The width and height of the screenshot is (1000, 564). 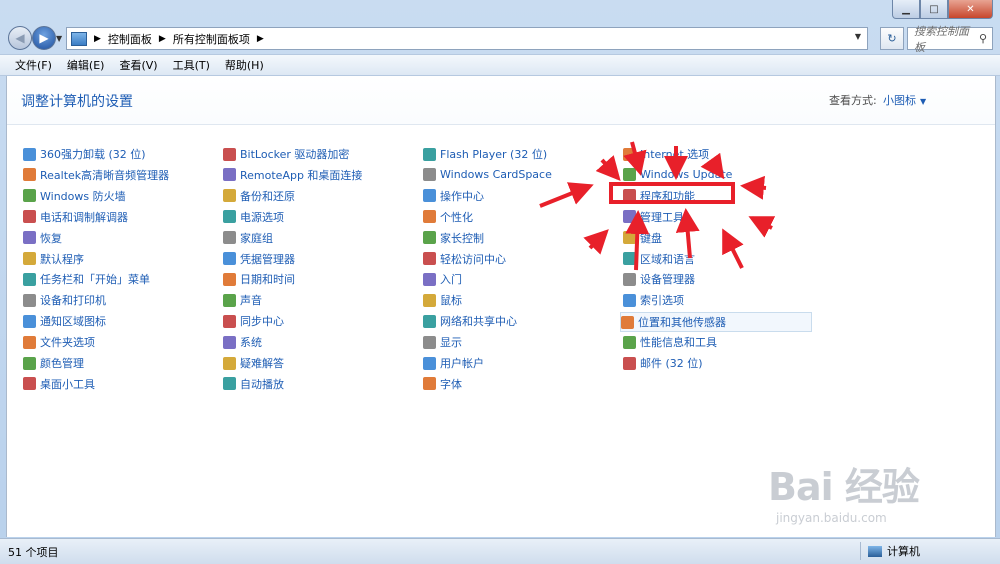 I want to click on control-panel-item: 字体, so click(x=442, y=384).